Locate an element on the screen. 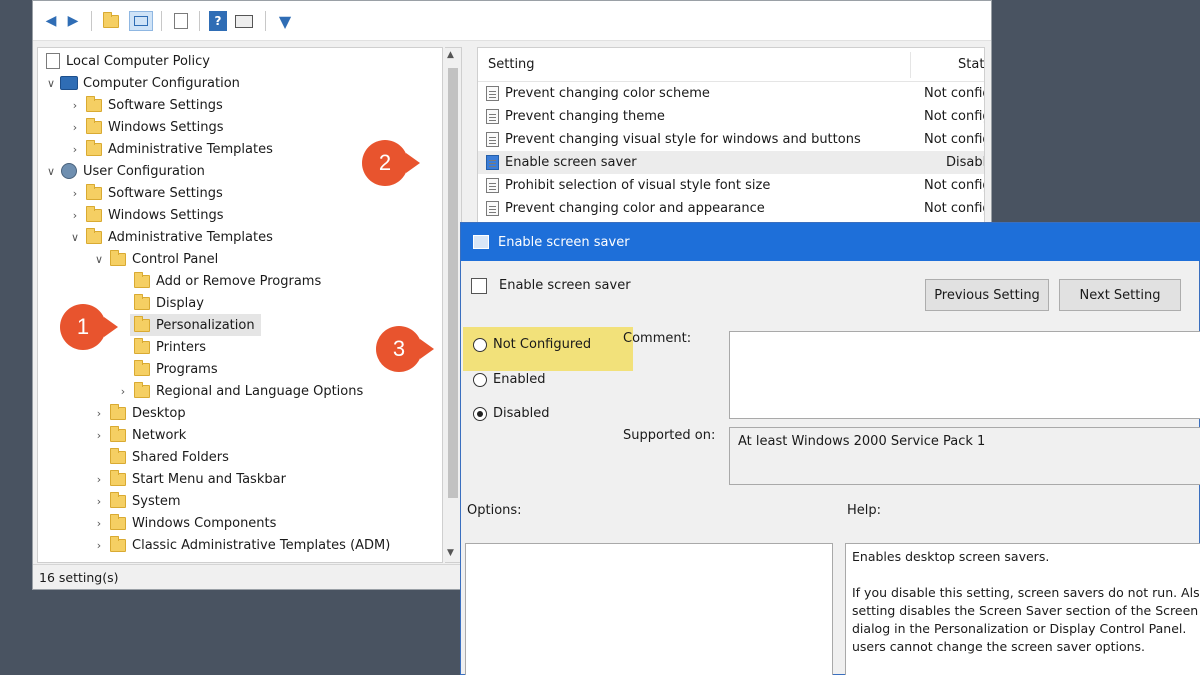  help-icon: ? is located at coordinates (218, 21).